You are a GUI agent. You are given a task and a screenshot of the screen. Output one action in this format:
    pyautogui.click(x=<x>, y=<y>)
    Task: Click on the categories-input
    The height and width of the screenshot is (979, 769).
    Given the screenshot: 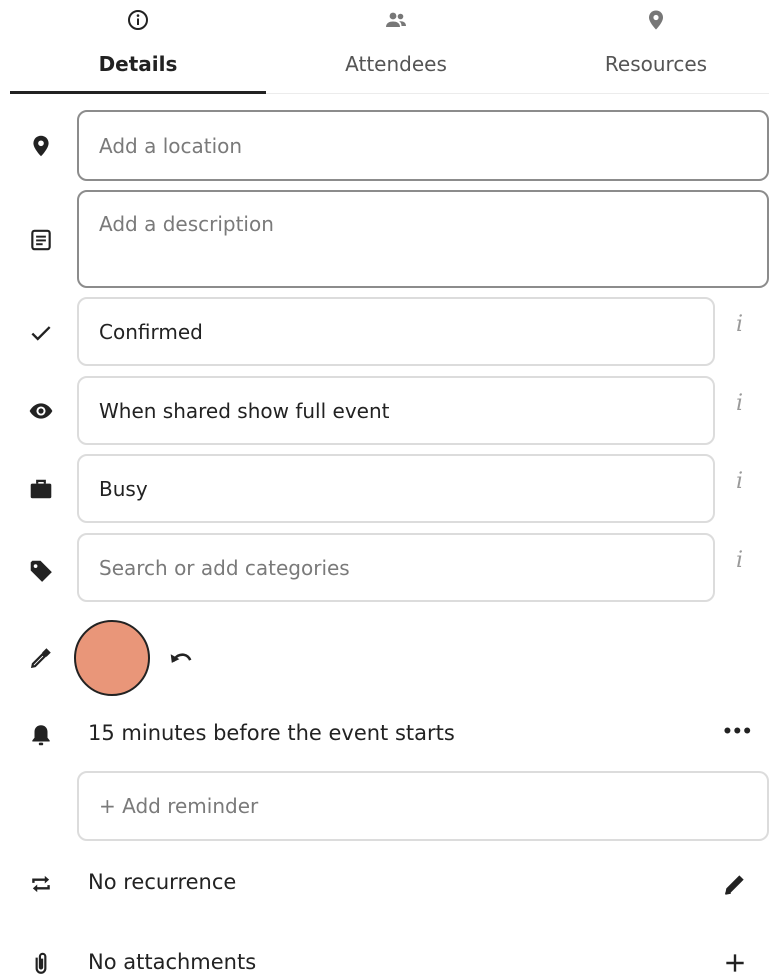 What is the action you would take?
    pyautogui.click(x=396, y=567)
    